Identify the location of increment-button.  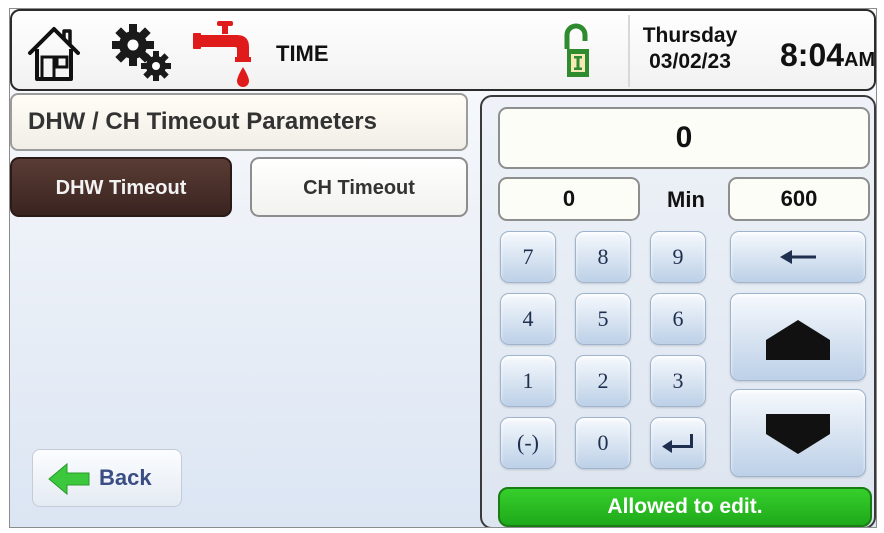
(798, 337).